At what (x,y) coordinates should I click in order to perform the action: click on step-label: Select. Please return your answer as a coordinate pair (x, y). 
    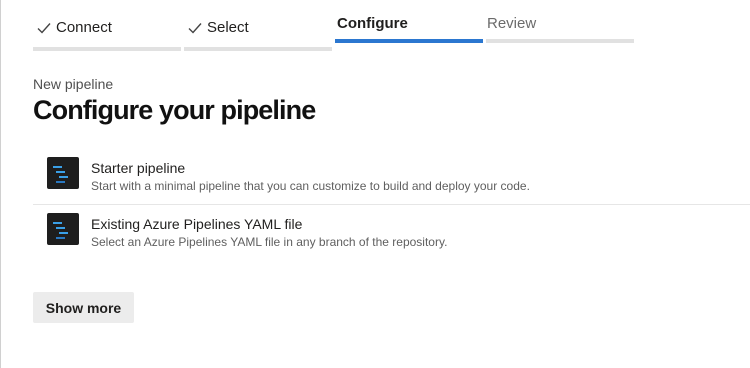
    Looking at the image, I should click on (228, 27).